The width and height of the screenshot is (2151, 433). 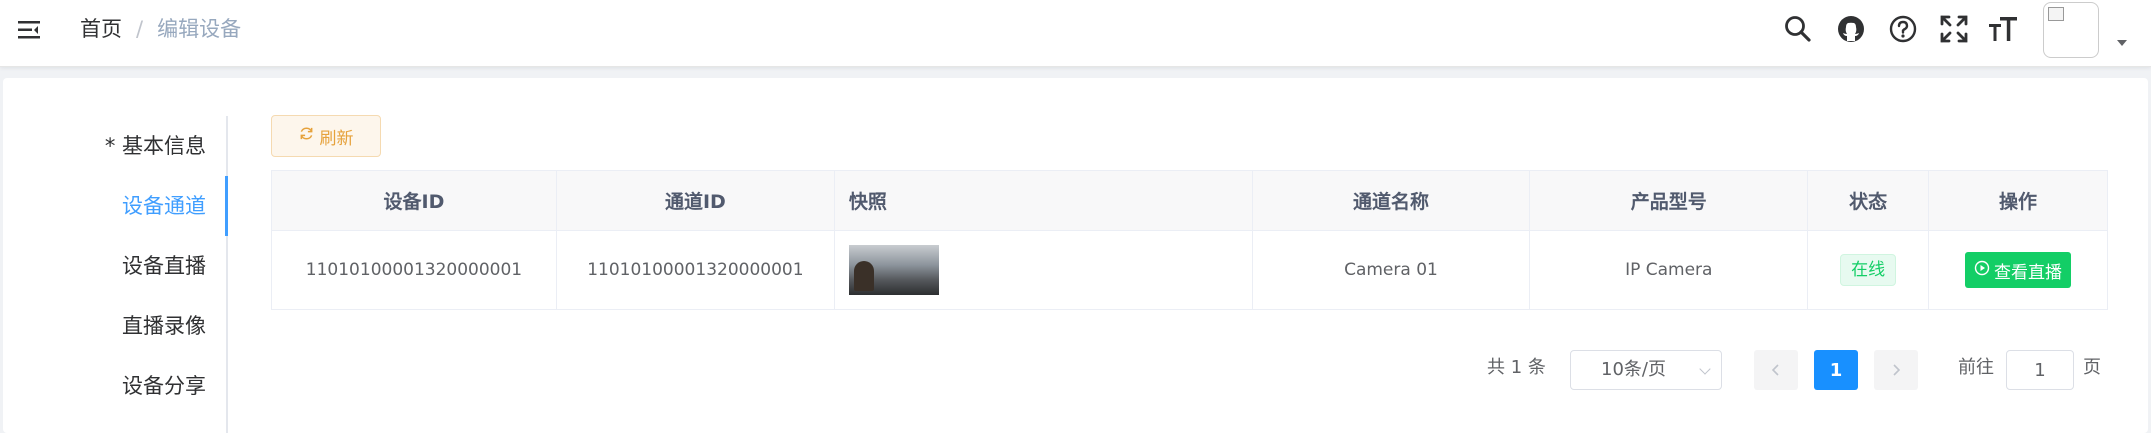 I want to click on goto-page-input, so click(x=2040, y=370).